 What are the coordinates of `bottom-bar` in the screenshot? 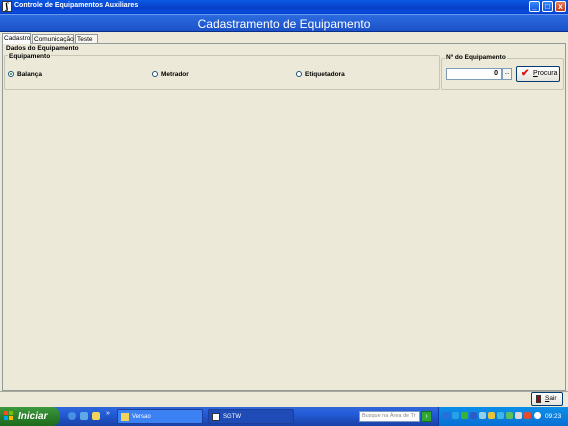 It's located at (284, 399).